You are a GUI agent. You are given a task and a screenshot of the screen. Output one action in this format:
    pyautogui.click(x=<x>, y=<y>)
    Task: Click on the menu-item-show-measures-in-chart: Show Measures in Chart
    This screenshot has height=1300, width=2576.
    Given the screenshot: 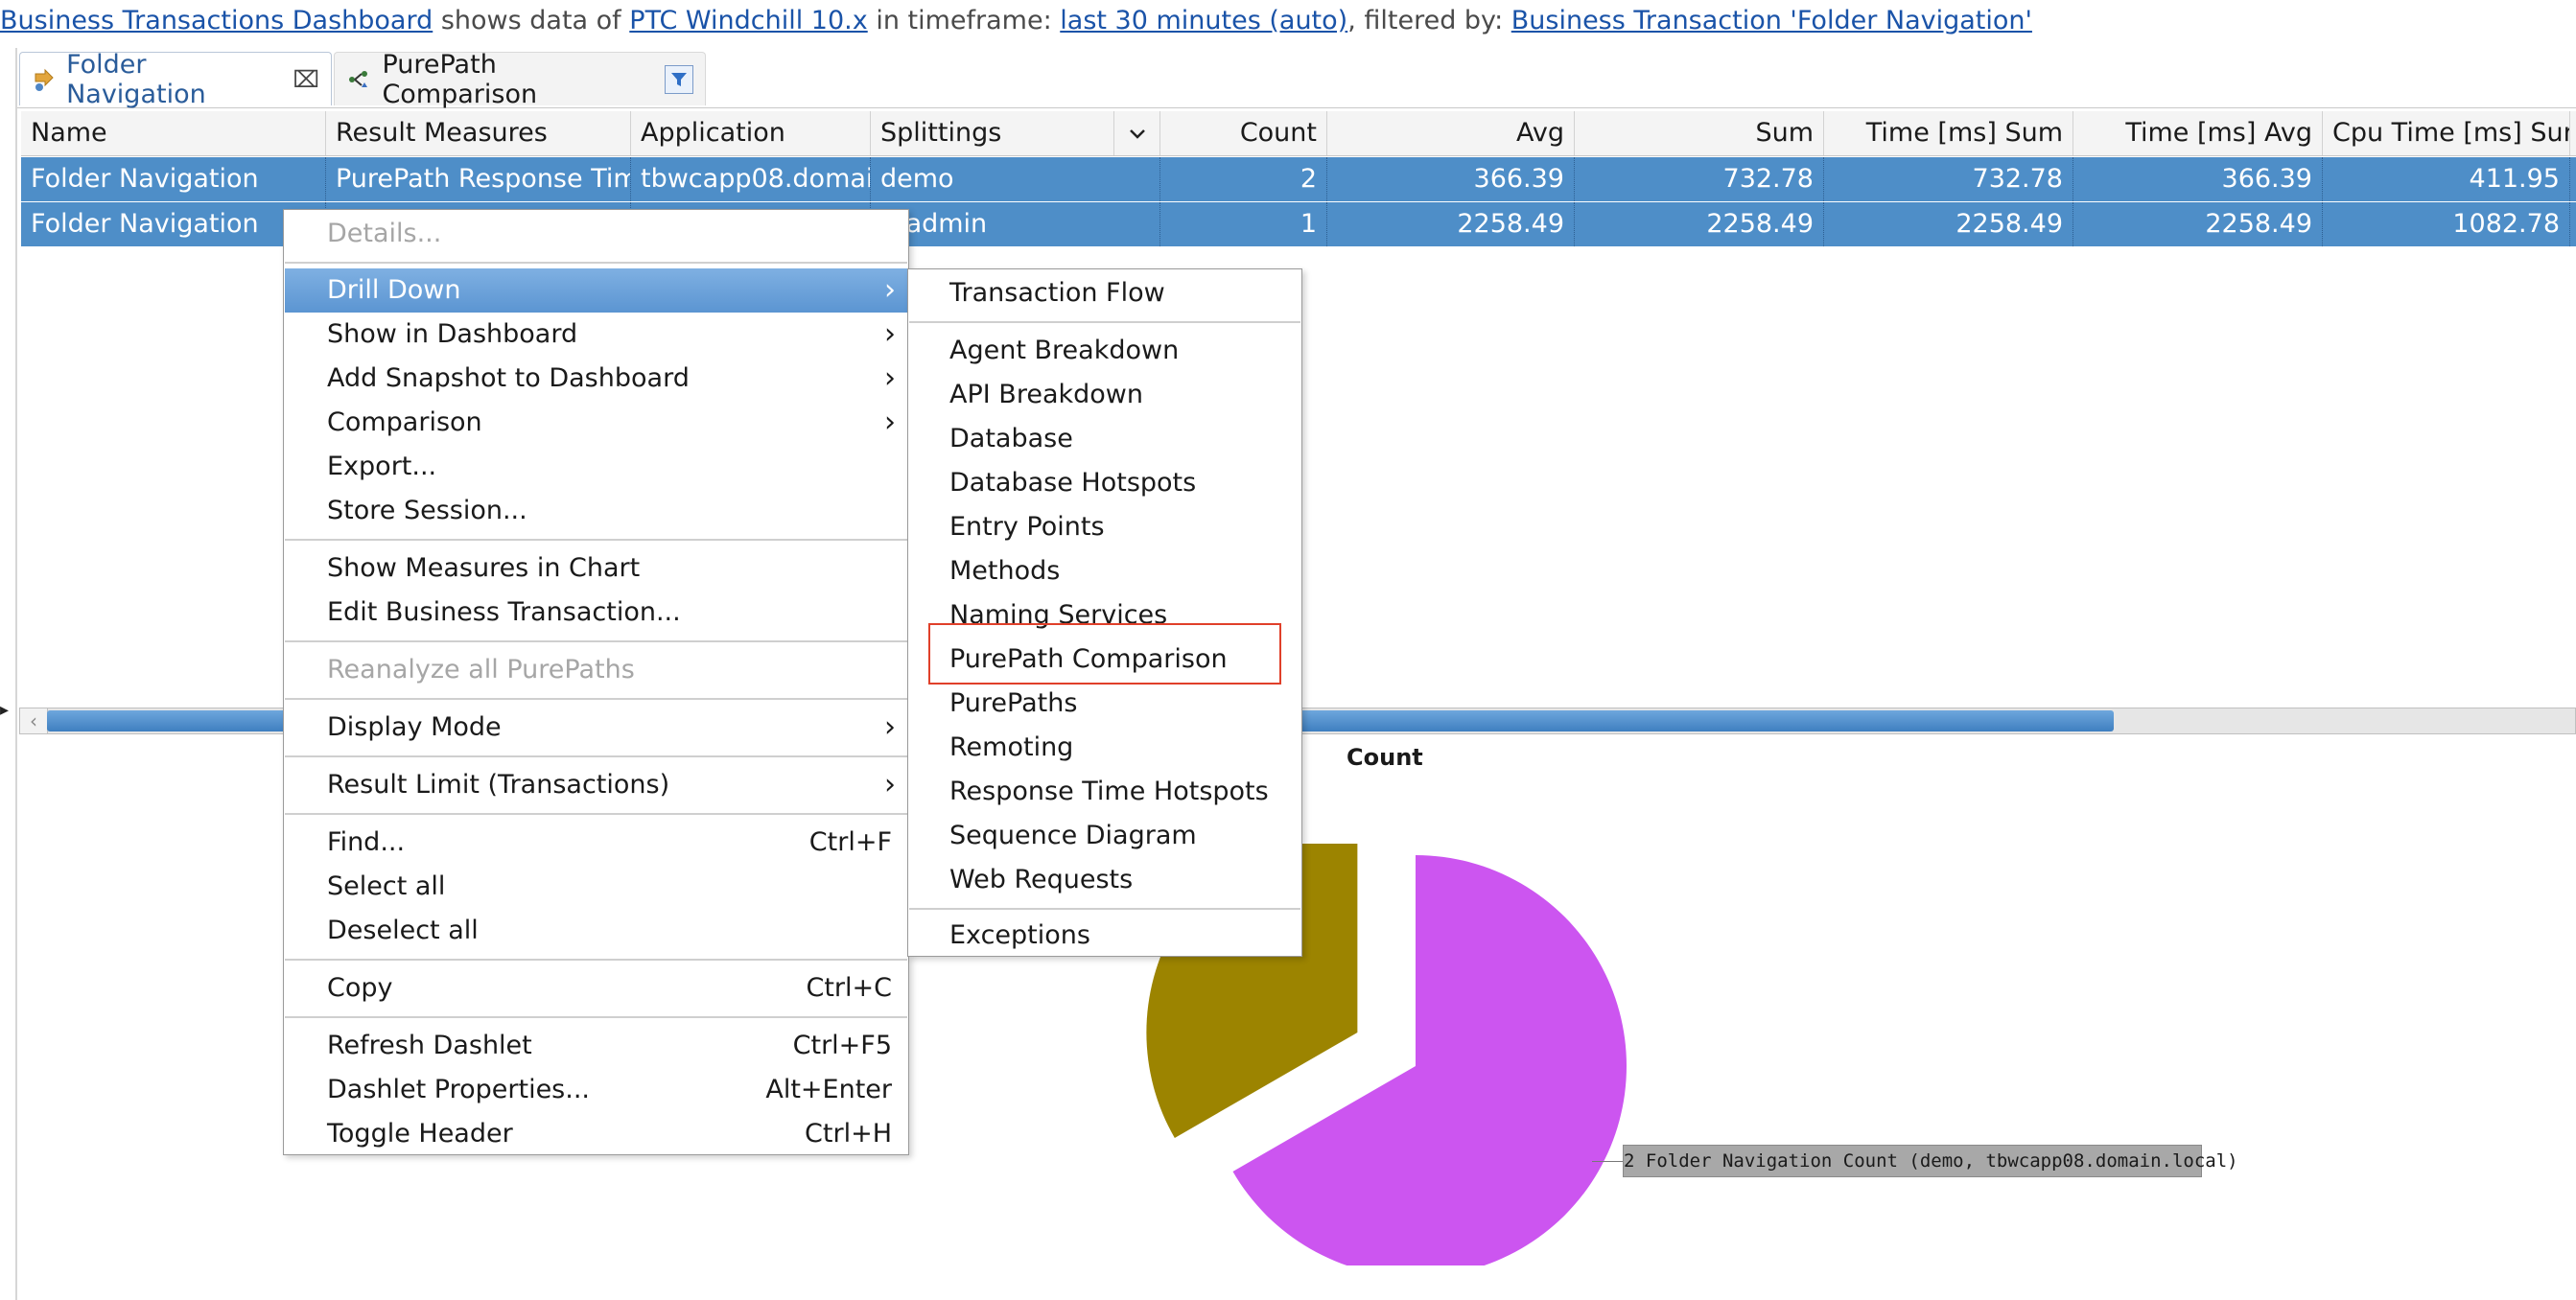 What is the action you would take?
    pyautogui.click(x=596, y=568)
    